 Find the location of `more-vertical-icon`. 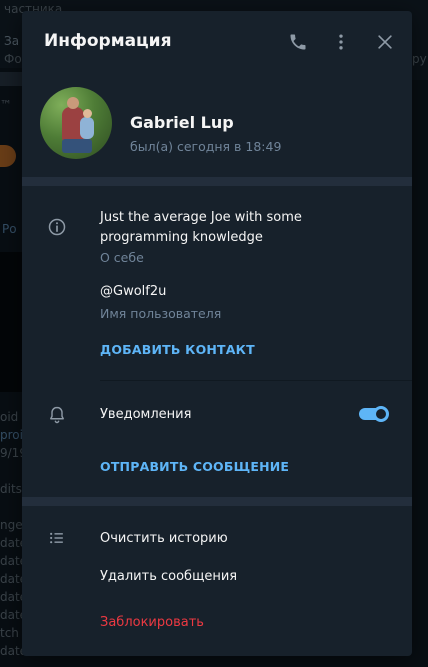

more-vertical-icon is located at coordinates (341, 42).